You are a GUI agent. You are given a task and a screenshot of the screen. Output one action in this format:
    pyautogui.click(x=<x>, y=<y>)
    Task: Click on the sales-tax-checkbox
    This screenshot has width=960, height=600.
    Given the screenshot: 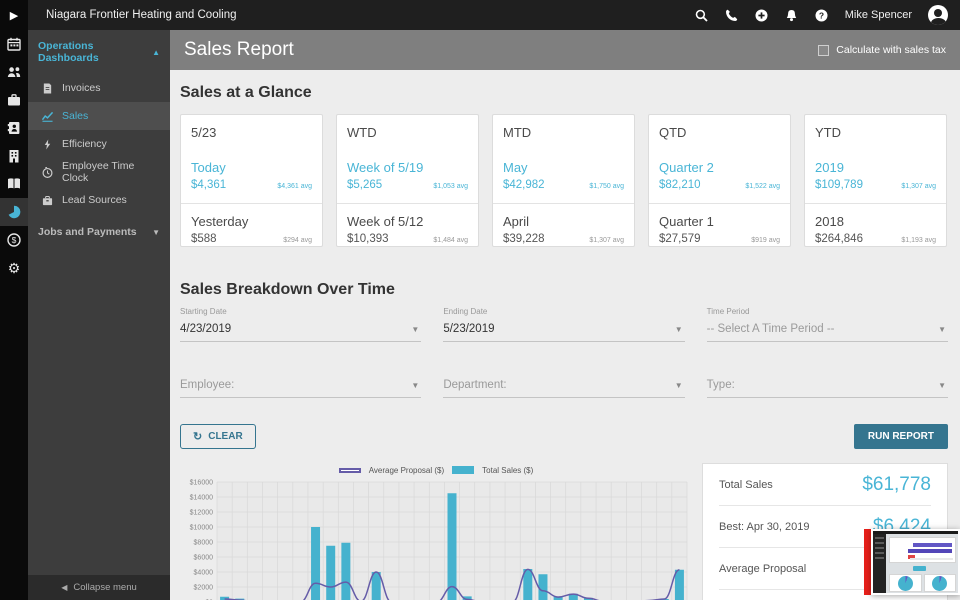 What is the action you would take?
    pyautogui.click(x=824, y=50)
    